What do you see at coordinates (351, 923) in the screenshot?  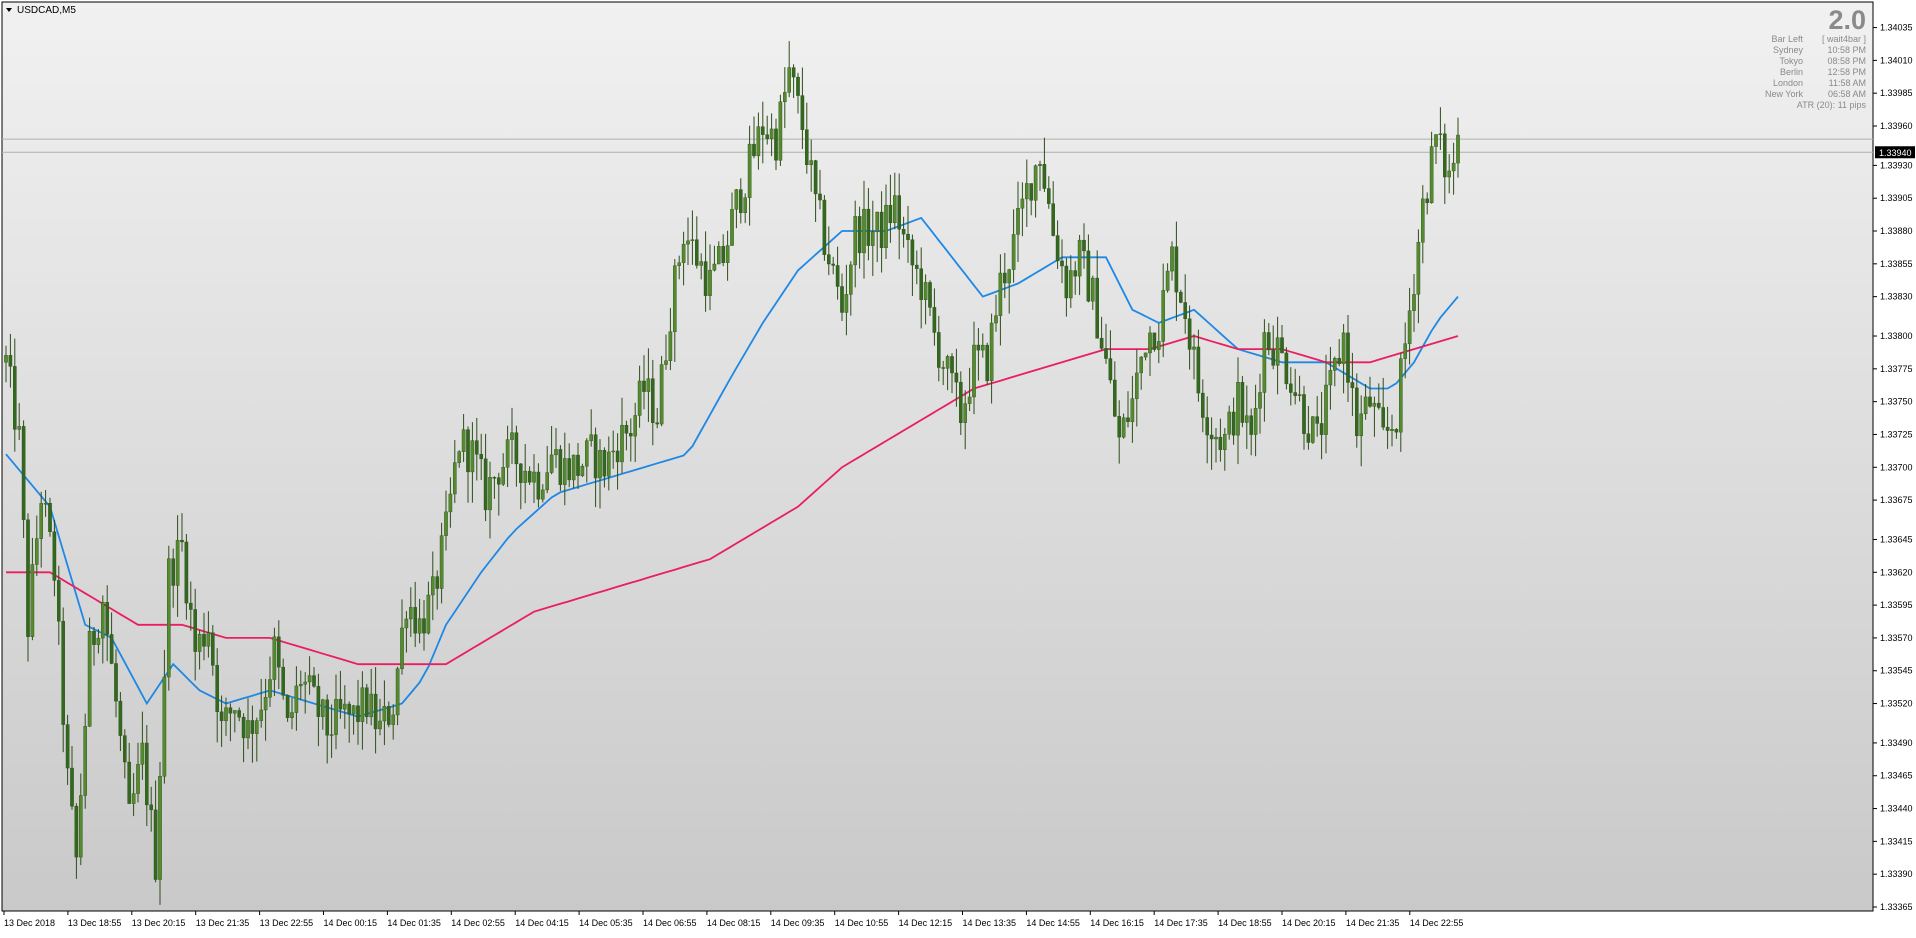 I see `x-tick-label: 14 Dec 00:15` at bounding box center [351, 923].